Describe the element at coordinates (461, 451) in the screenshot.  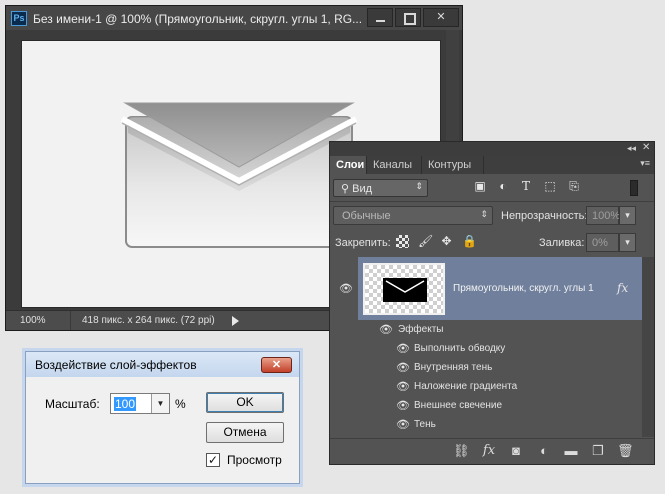
I see `link-layers-icon: ⛓` at that location.